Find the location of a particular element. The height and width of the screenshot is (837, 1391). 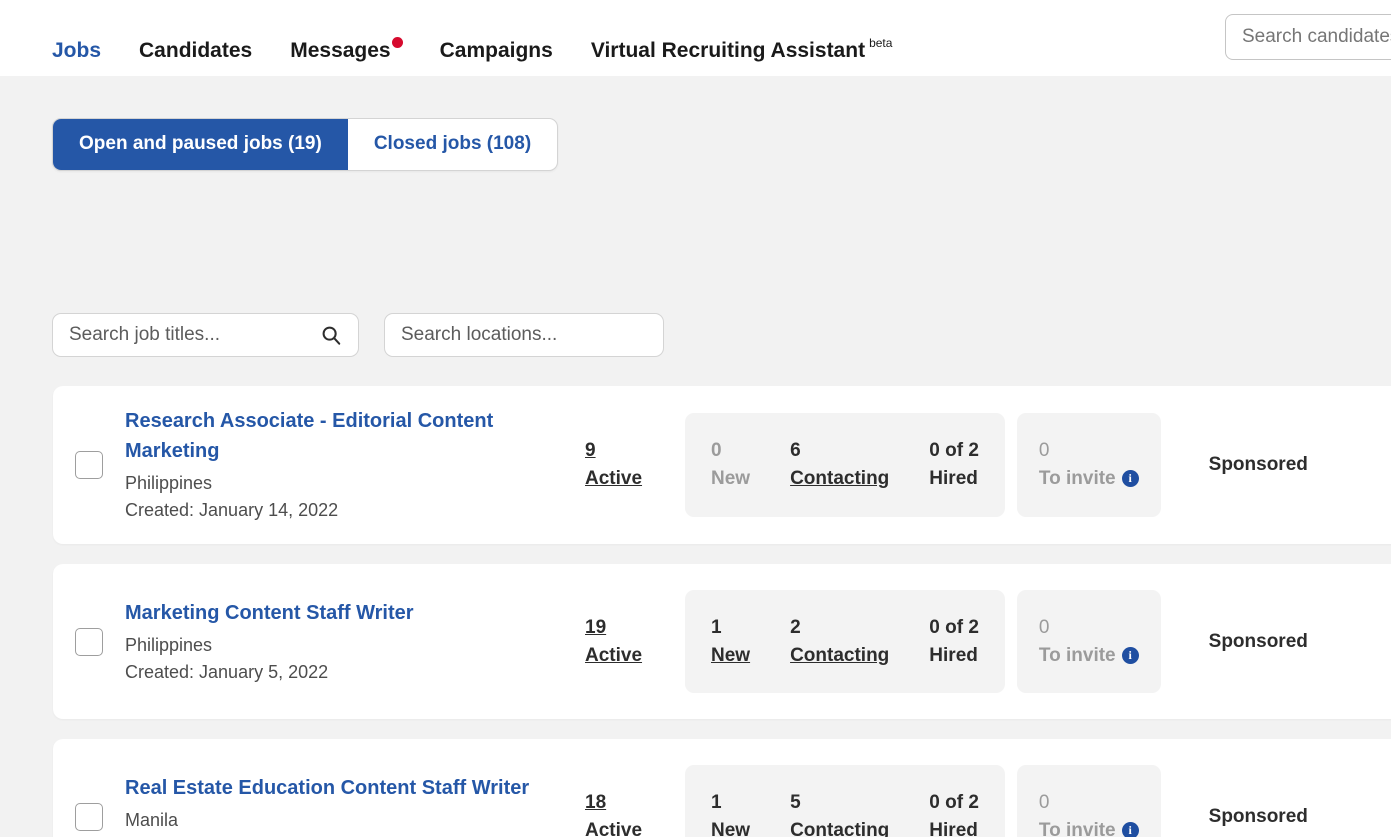

active-candidates-stat: 18 Active is located at coordinates (635, 813).